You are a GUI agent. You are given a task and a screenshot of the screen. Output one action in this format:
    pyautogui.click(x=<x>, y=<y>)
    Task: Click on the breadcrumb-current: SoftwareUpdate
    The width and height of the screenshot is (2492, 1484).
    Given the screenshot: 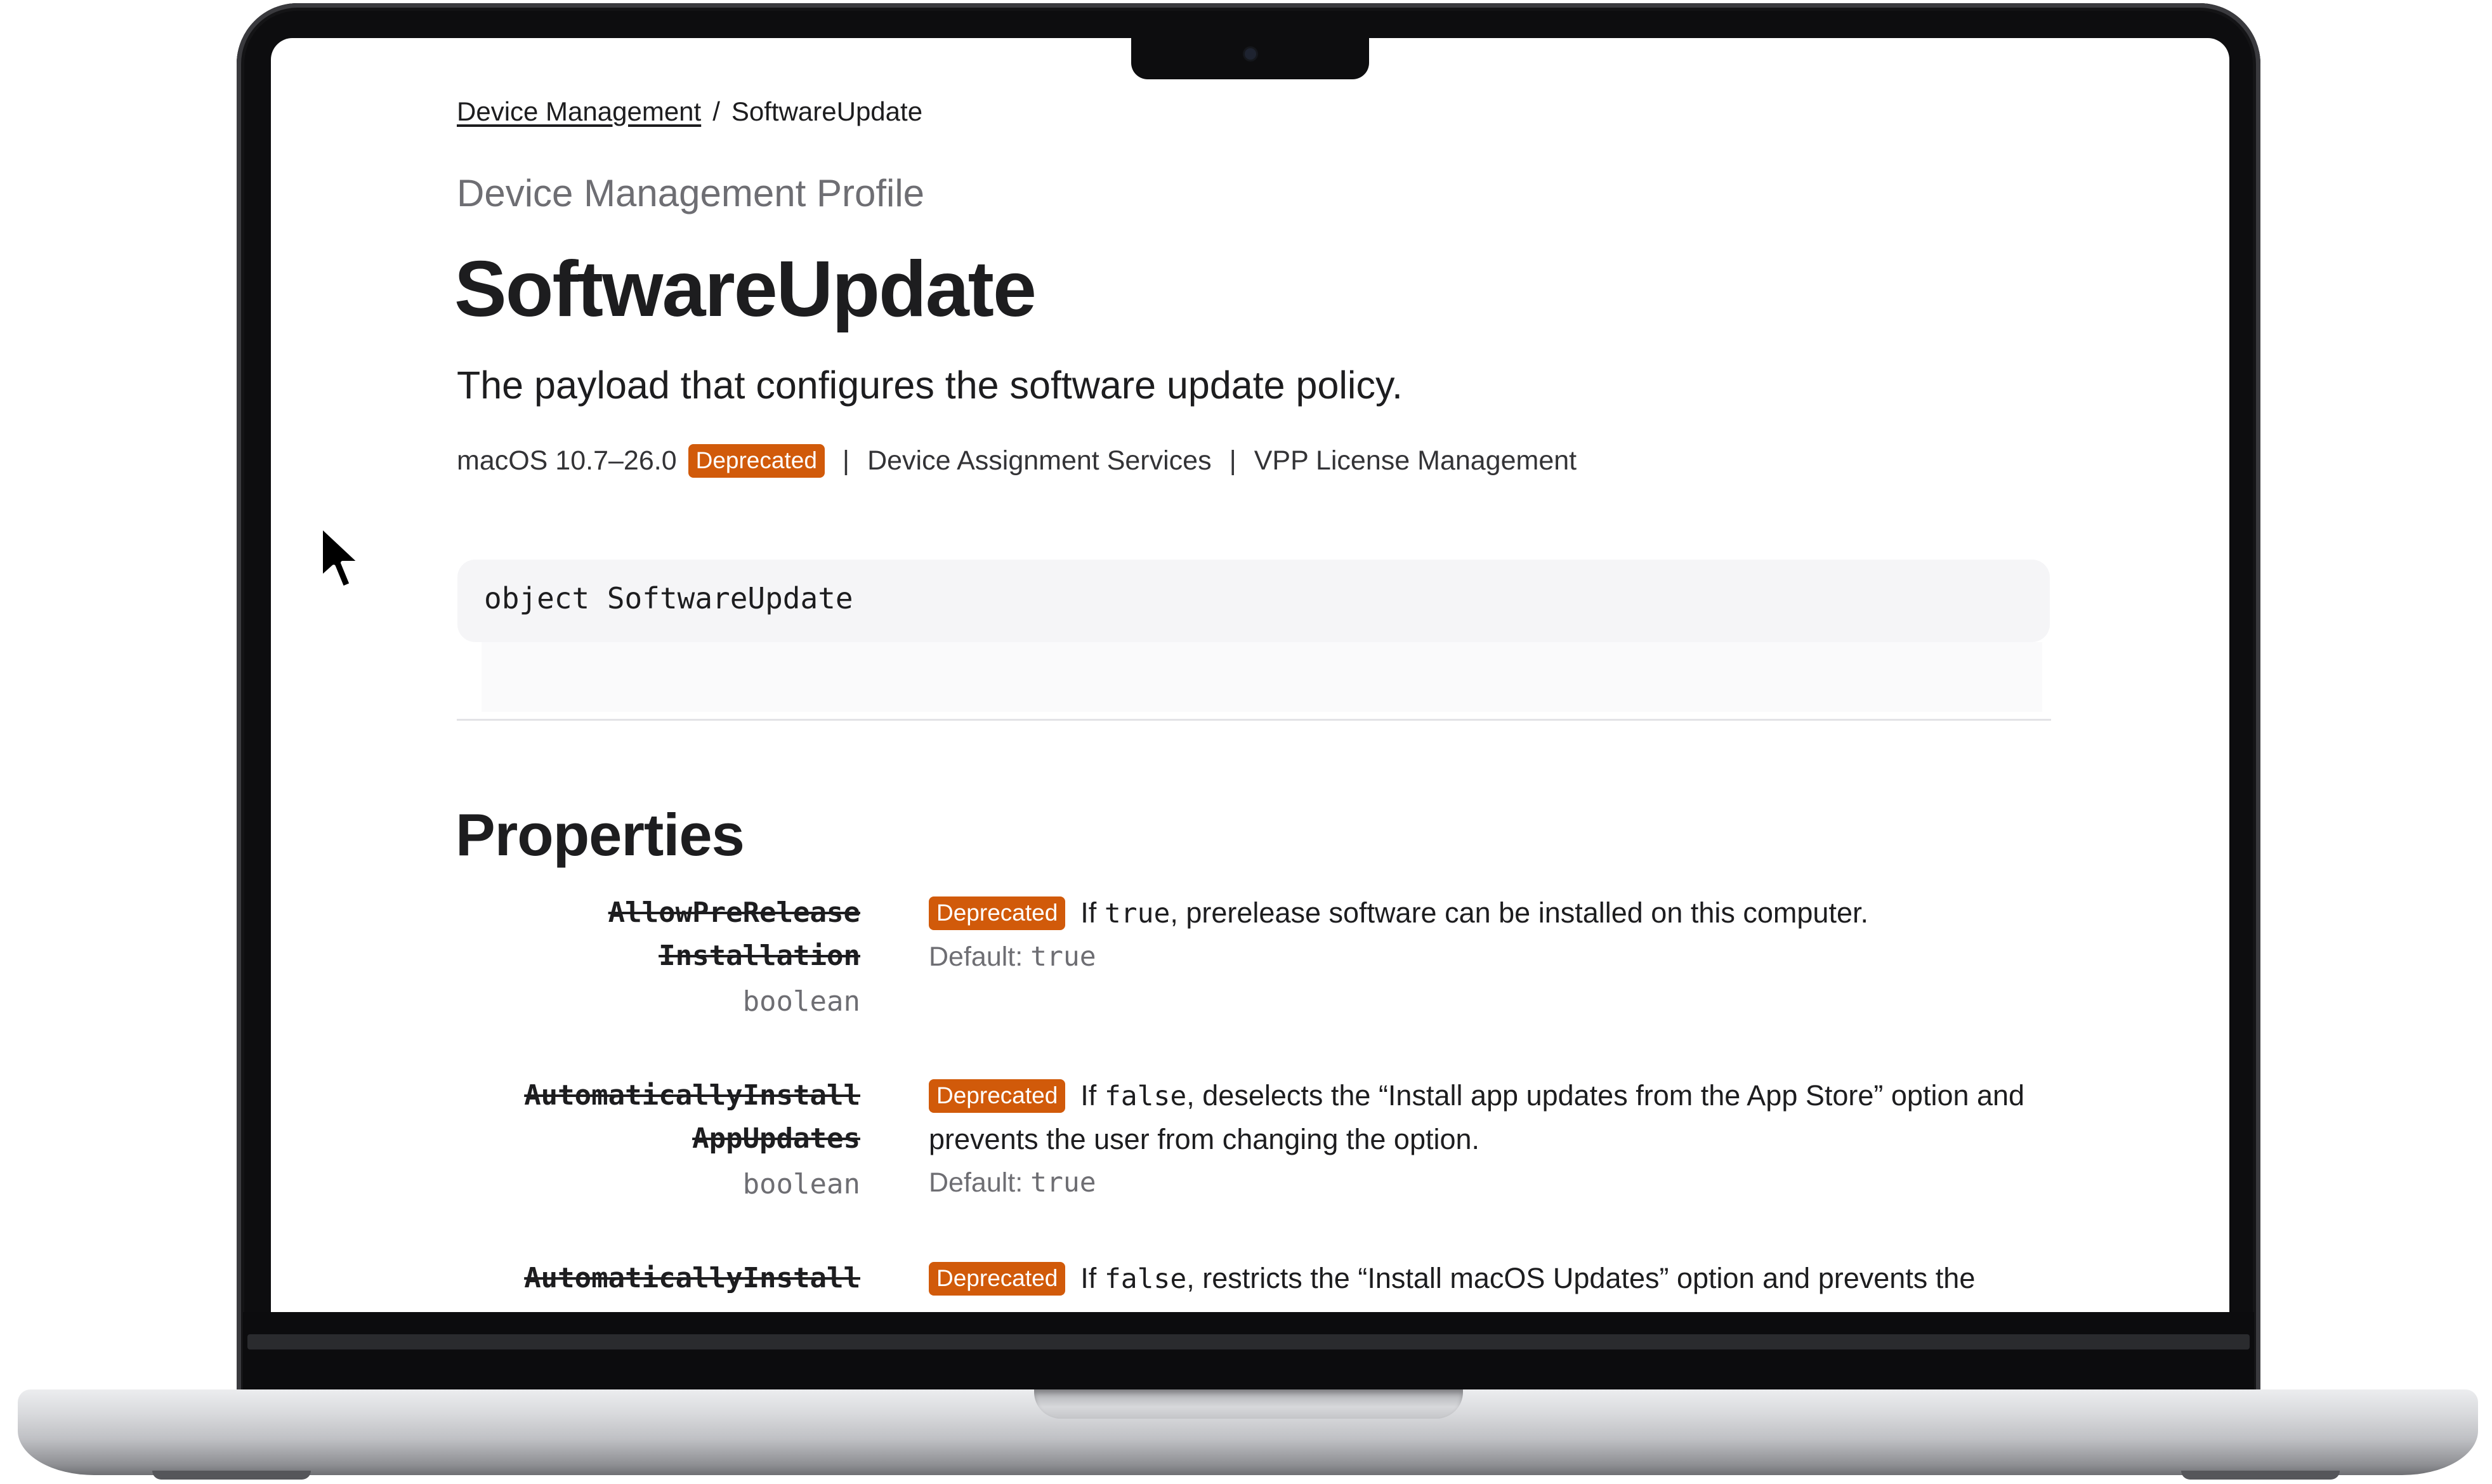 What is the action you would take?
    pyautogui.click(x=827, y=111)
    